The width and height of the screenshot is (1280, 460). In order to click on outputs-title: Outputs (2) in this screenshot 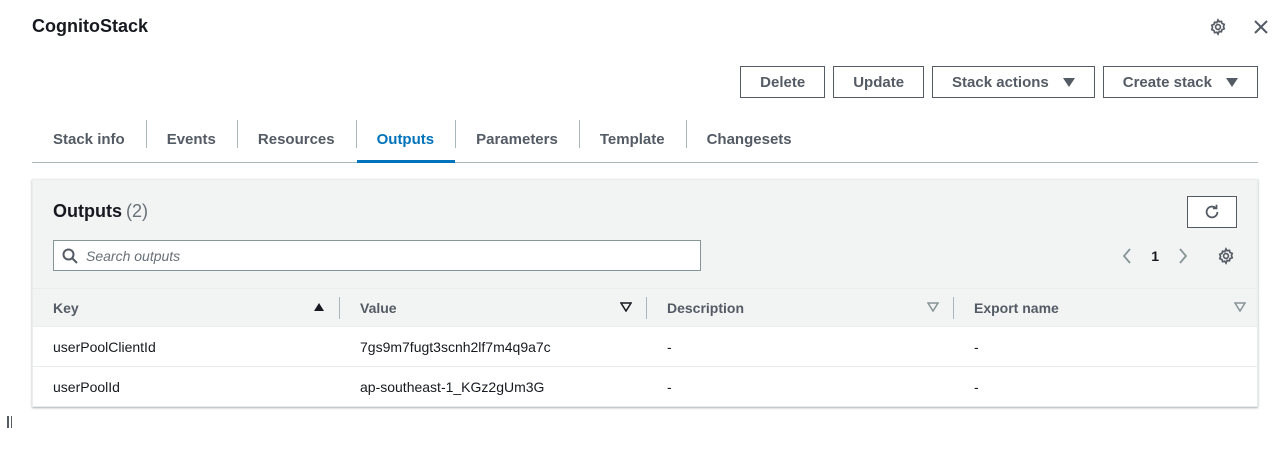, I will do `click(100, 211)`.